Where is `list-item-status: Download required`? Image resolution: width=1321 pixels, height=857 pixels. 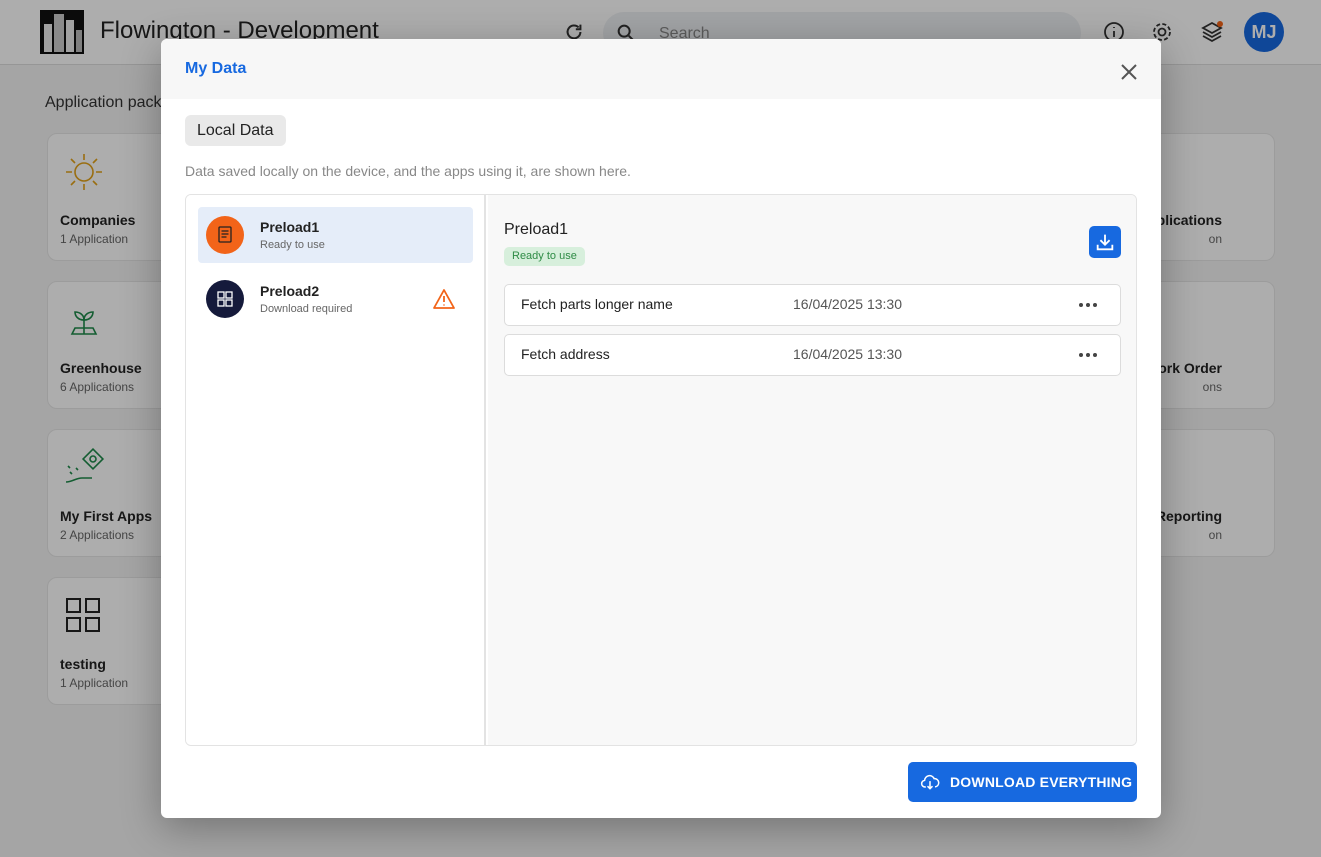 list-item-status: Download required is located at coordinates (306, 309).